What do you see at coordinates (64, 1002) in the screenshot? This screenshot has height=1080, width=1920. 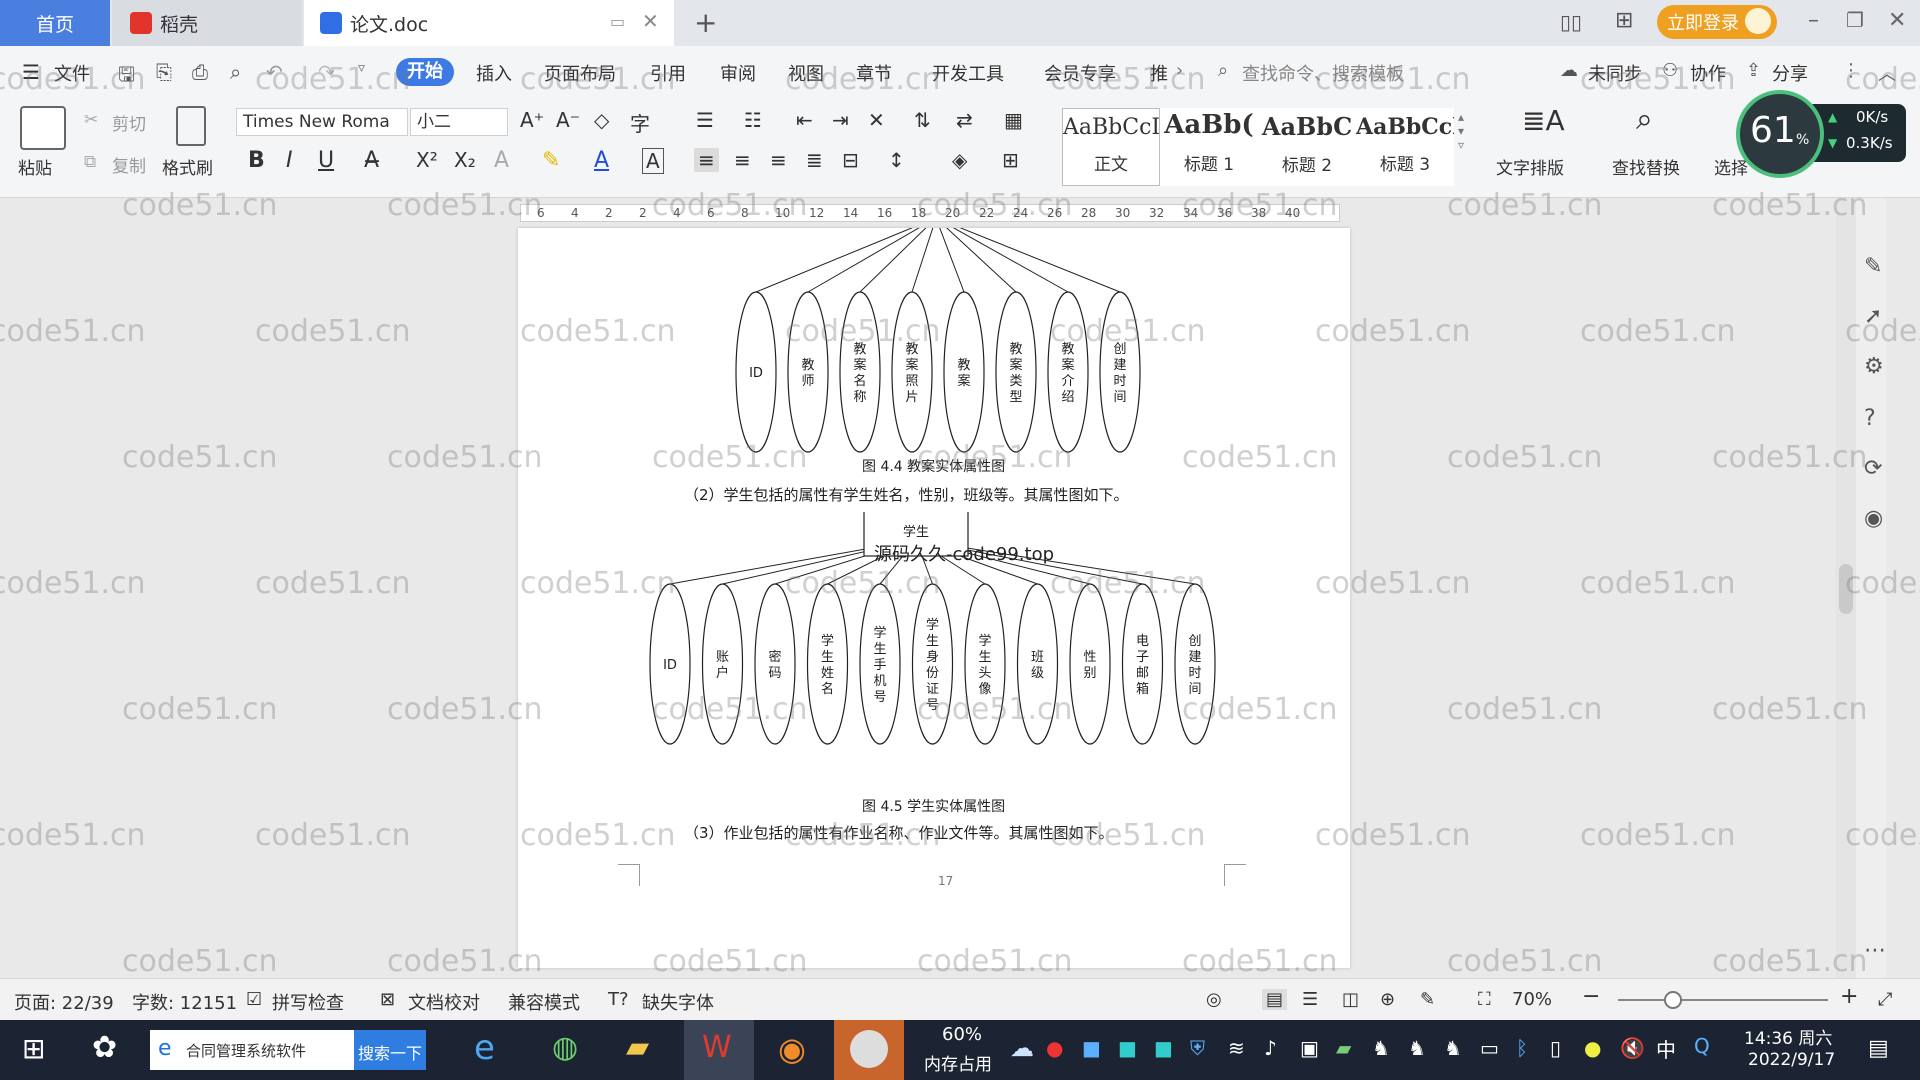 I see `page-indicator: 页面: 22/39` at bounding box center [64, 1002].